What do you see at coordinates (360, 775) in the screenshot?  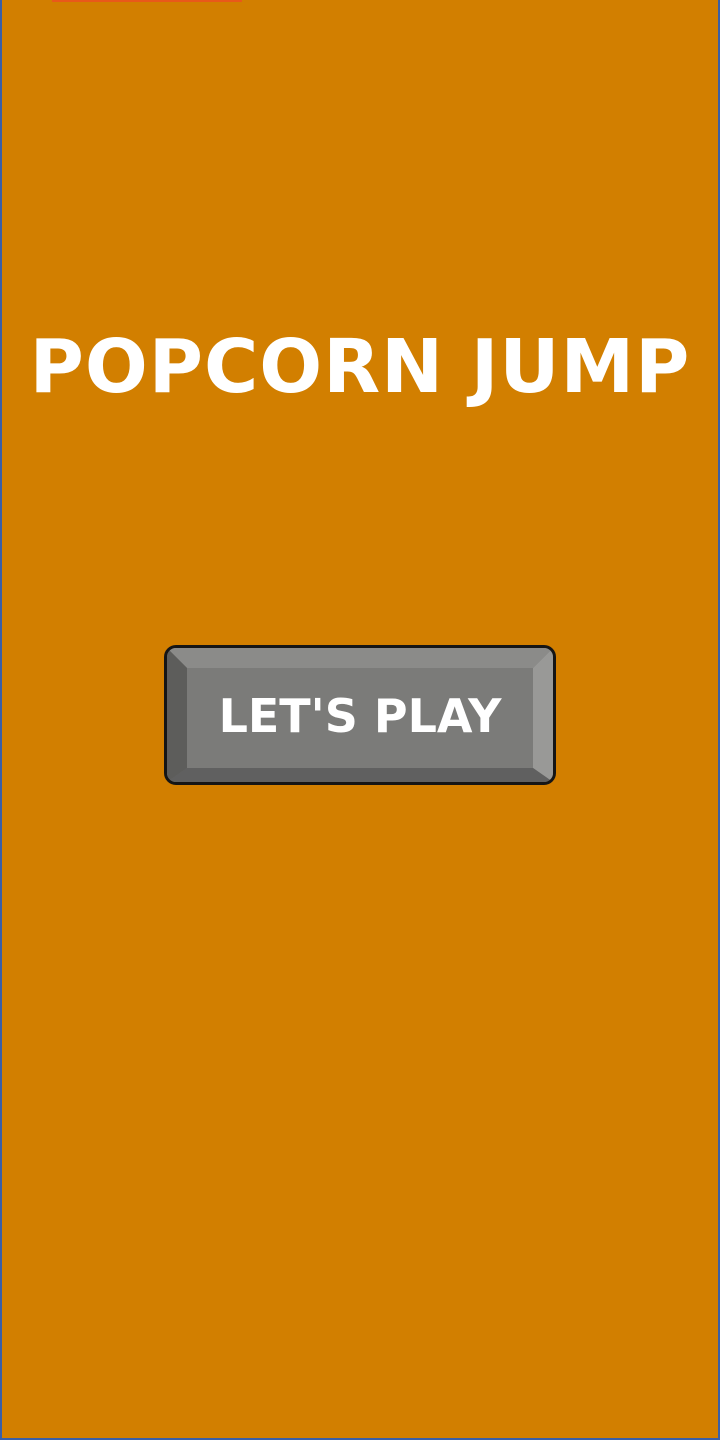 I see `button-bevel-bottom` at bounding box center [360, 775].